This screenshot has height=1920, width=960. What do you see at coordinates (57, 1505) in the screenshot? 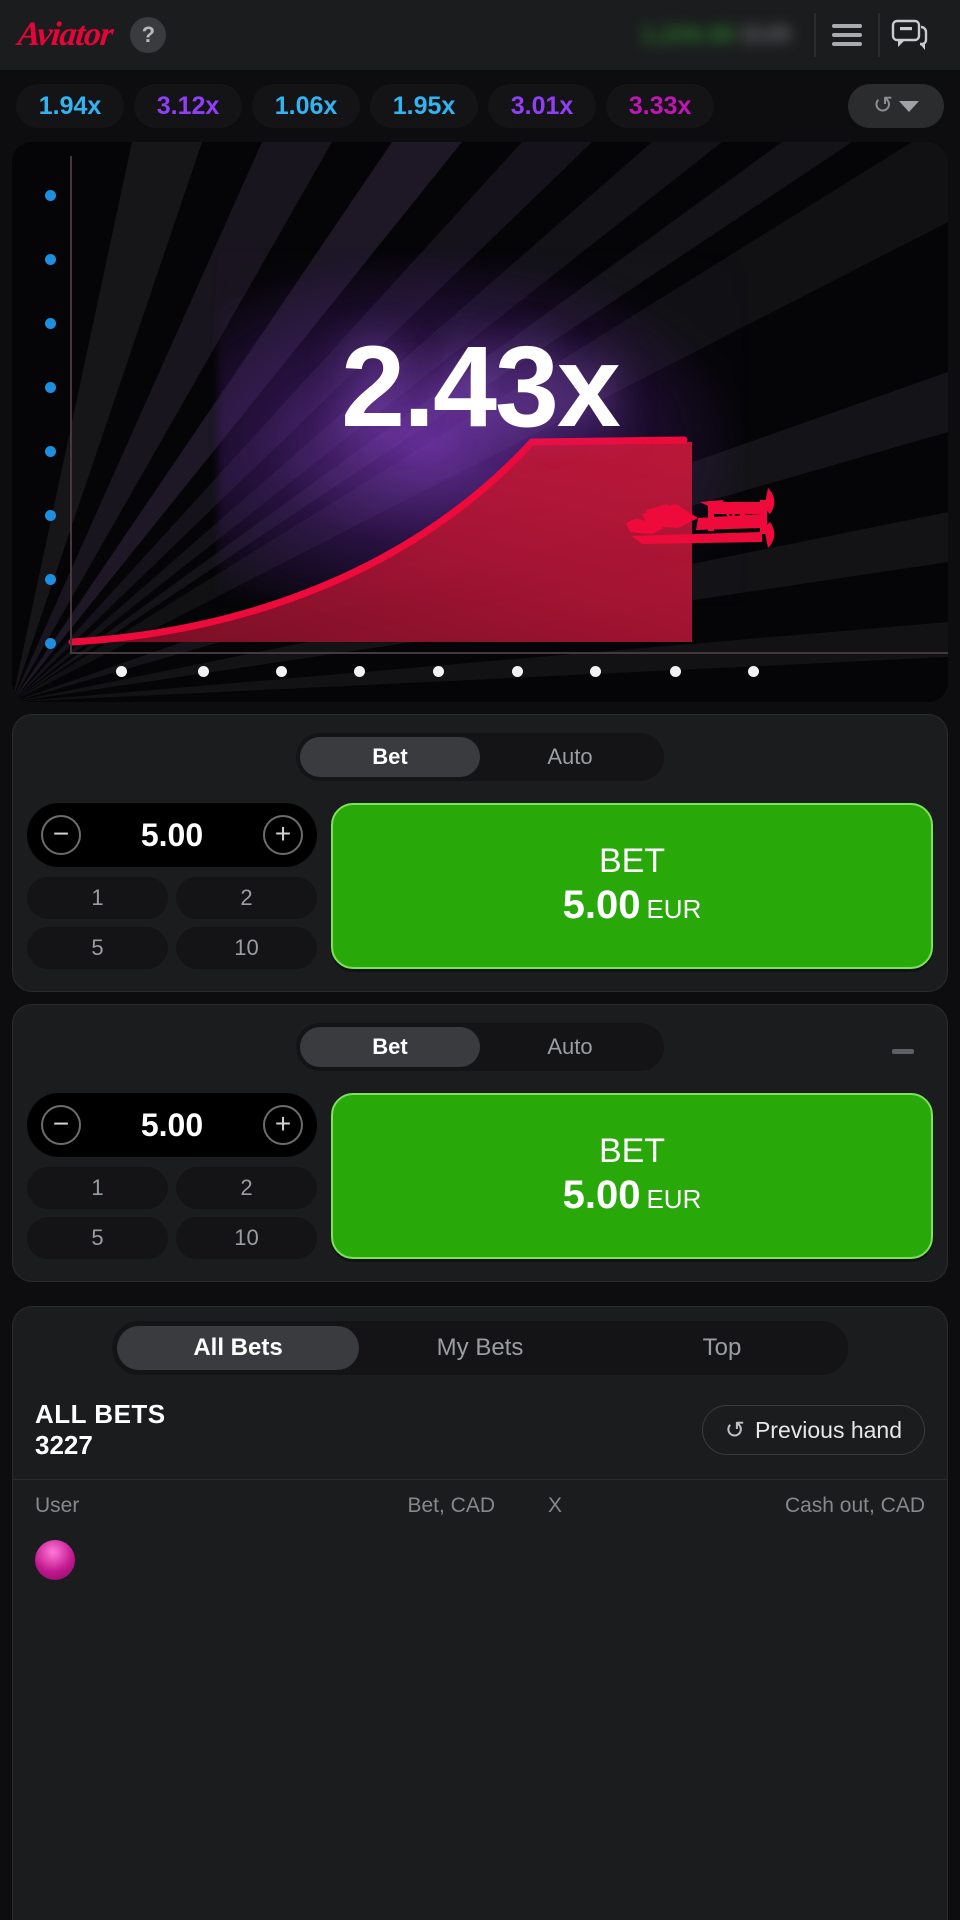
I see `column-user: User` at bounding box center [57, 1505].